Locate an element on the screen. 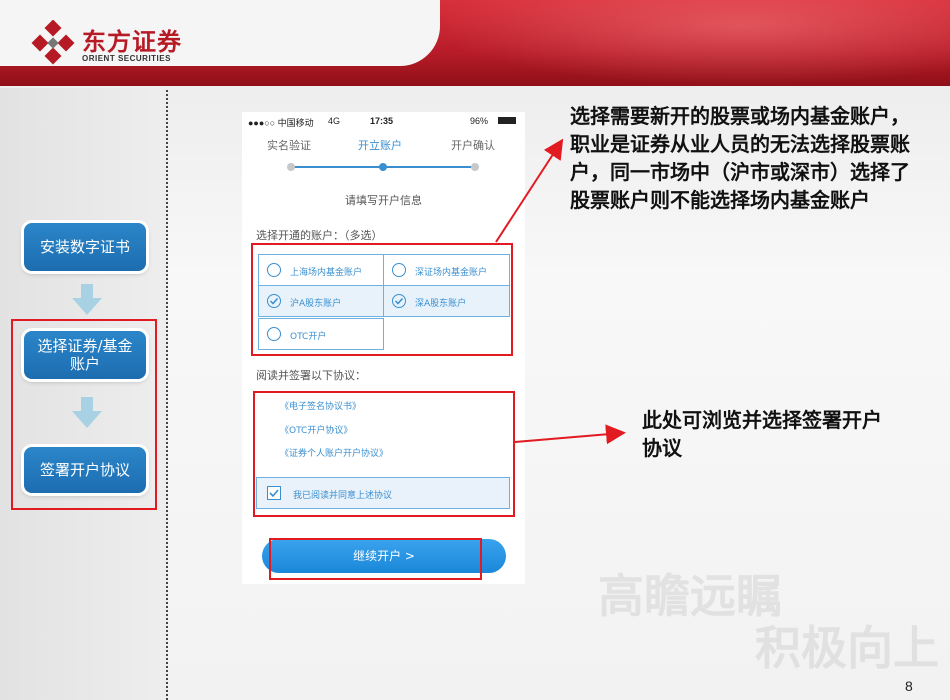 The width and height of the screenshot is (950, 700). arrow-down-icon is located at coordinates (87, 299).